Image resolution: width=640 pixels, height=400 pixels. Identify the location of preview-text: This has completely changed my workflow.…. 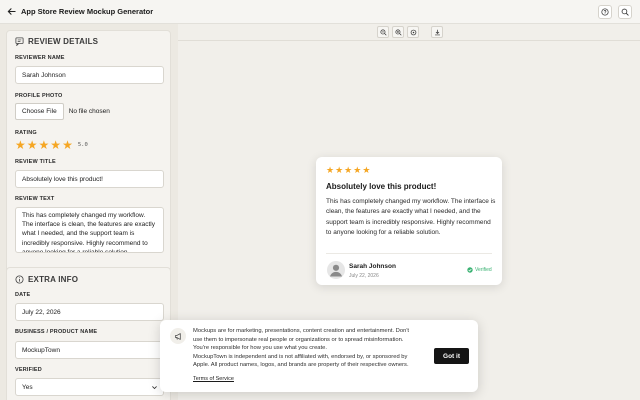
(411, 217).